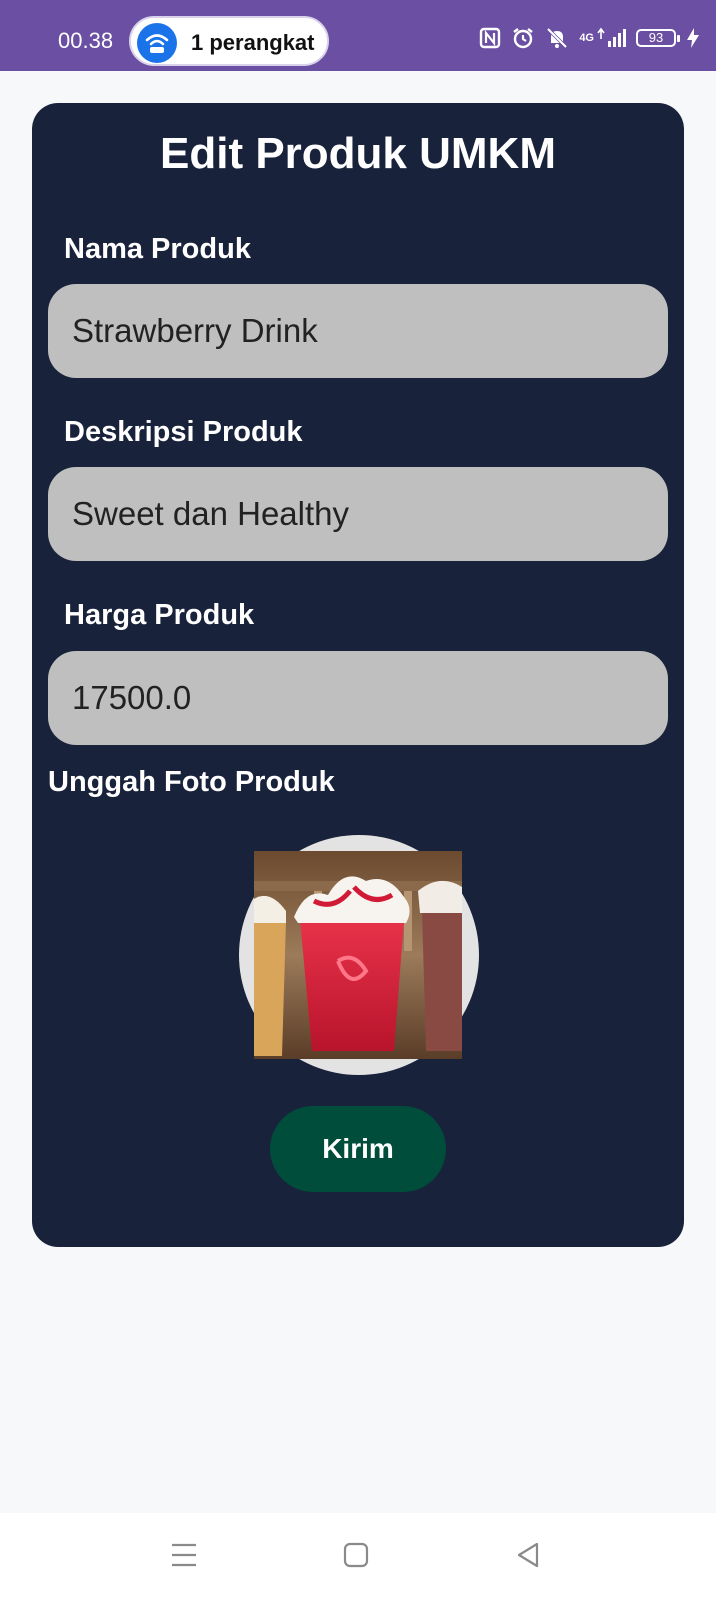 This screenshot has width=716, height=1600. What do you see at coordinates (358, 153) in the screenshot?
I see `page-title: Edit Produk UMKM` at bounding box center [358, 153].